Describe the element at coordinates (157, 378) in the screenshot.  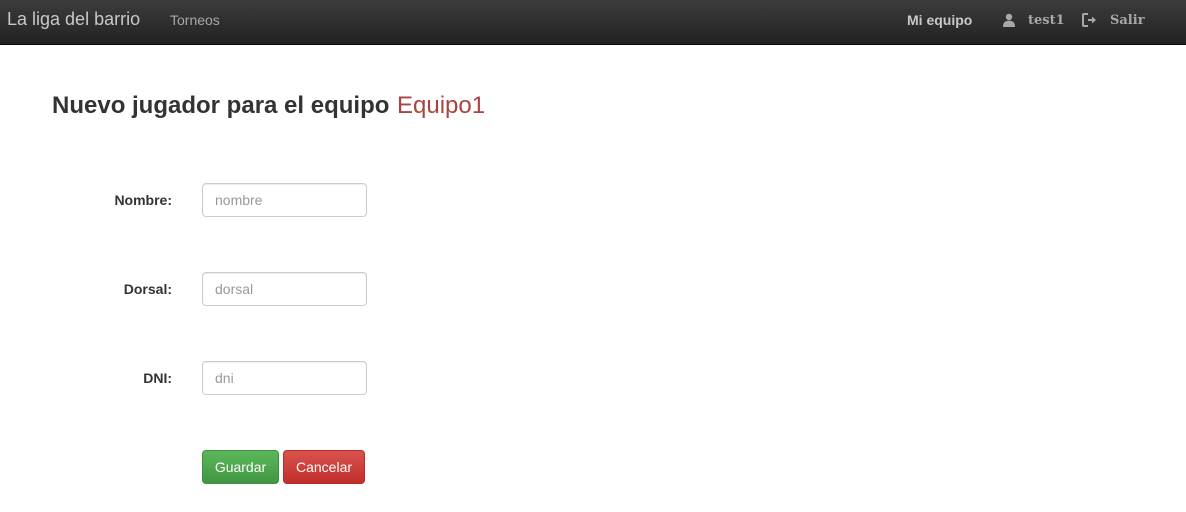
I see `dni-label: DNI:` at that location.